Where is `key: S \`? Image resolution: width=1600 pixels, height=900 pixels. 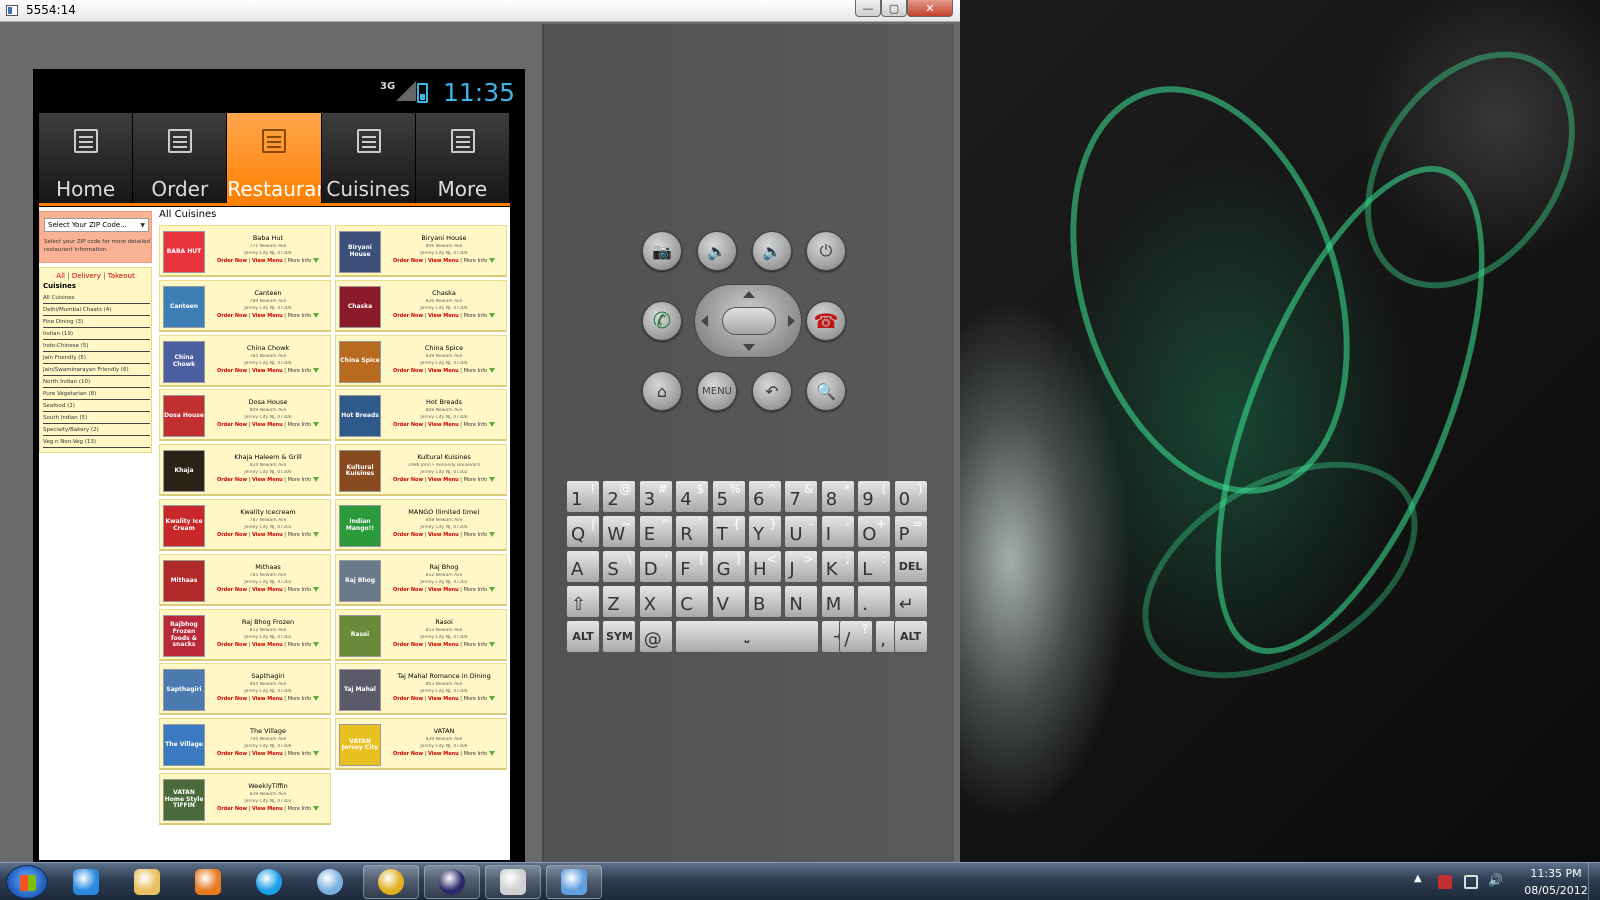 key: S \ is located at coordinates (619, 566).